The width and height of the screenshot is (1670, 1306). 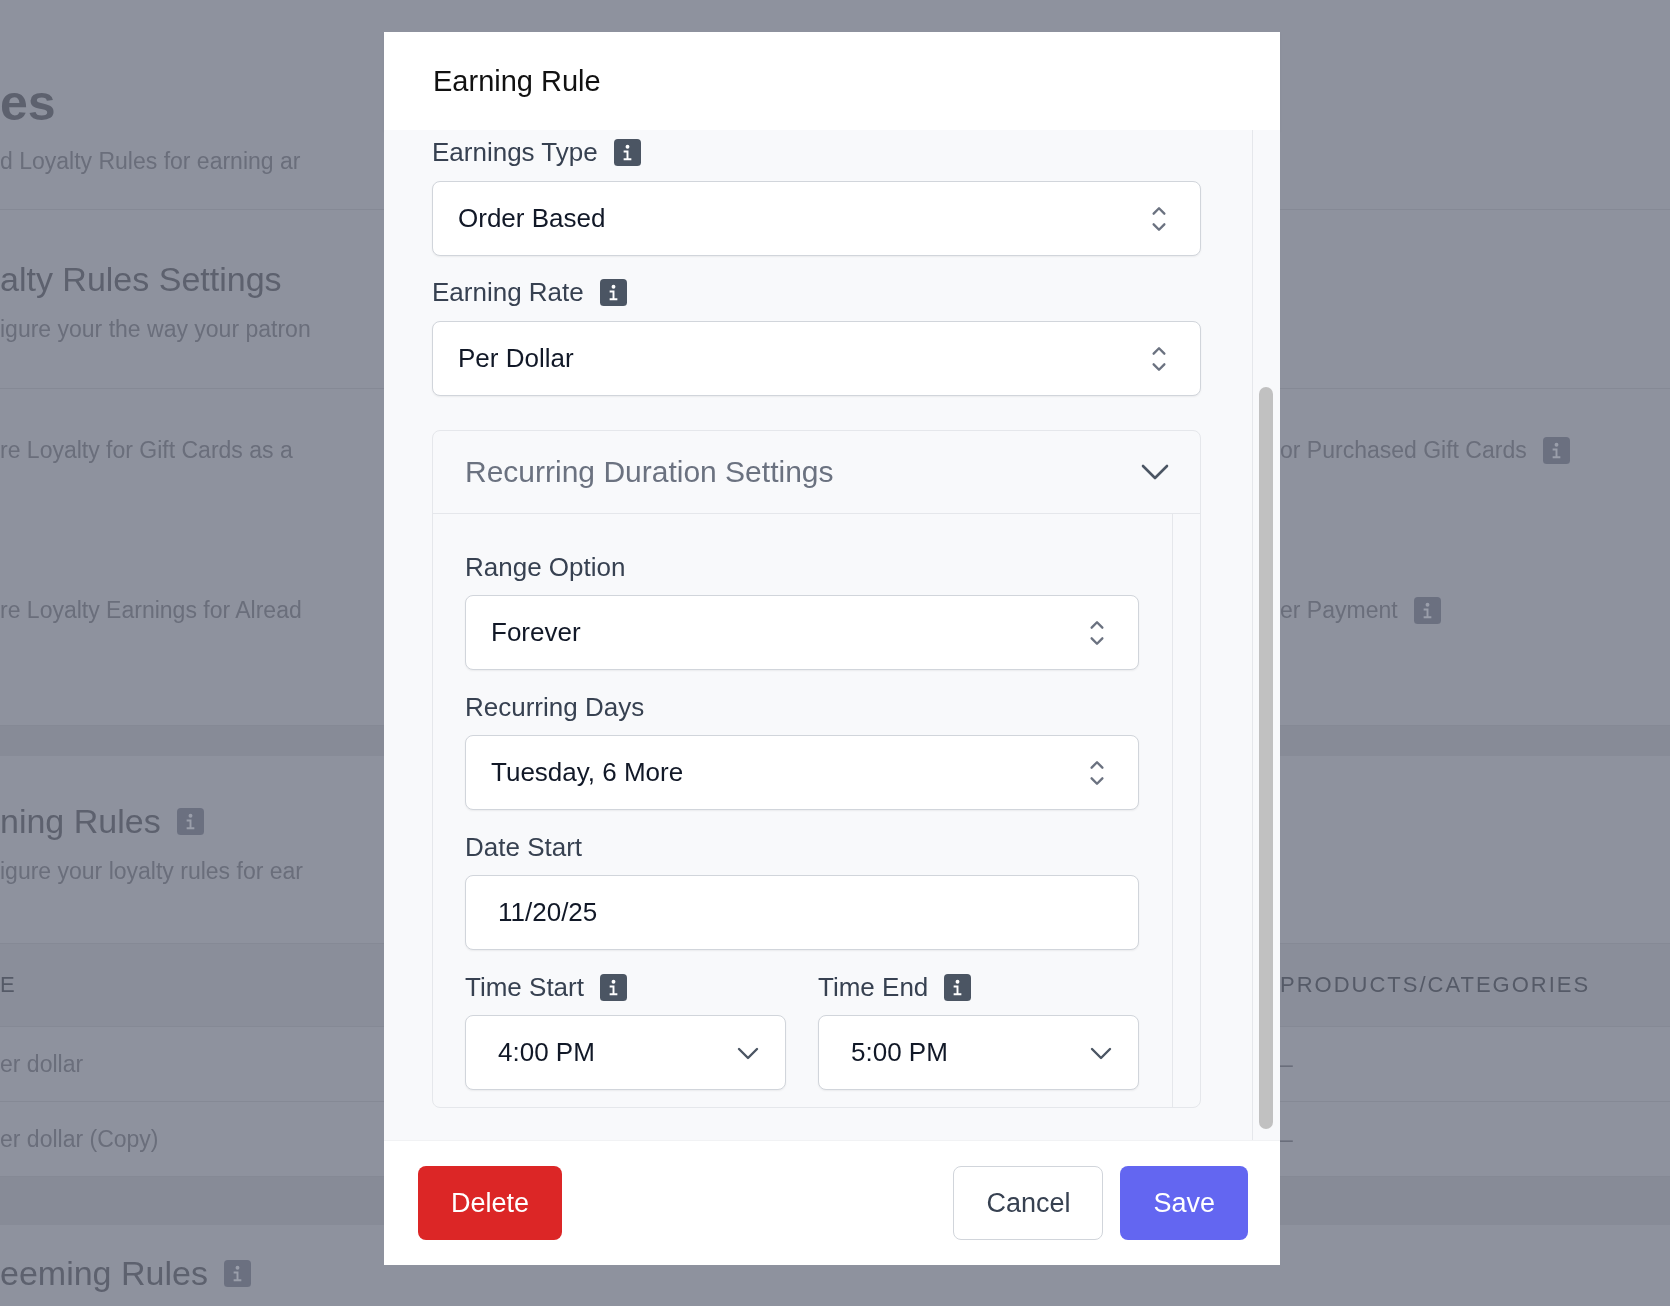 I want to click on date-field: 11/20/25, so click(x=802, y=912).